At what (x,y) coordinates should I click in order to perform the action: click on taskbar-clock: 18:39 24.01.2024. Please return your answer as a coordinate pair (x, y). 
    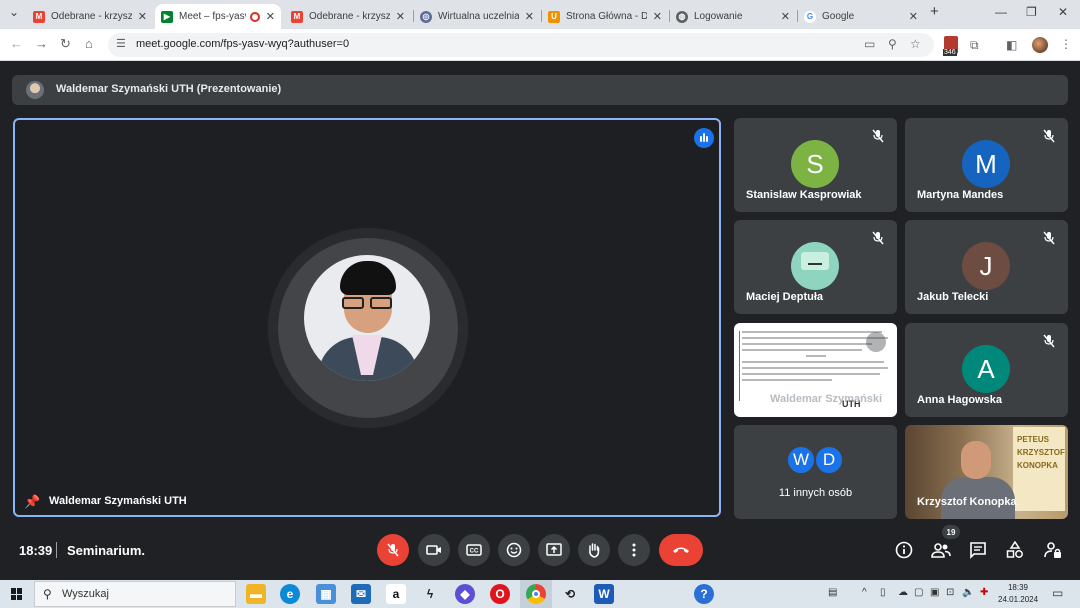
    Looking at the image, I should click on (1018, 594).